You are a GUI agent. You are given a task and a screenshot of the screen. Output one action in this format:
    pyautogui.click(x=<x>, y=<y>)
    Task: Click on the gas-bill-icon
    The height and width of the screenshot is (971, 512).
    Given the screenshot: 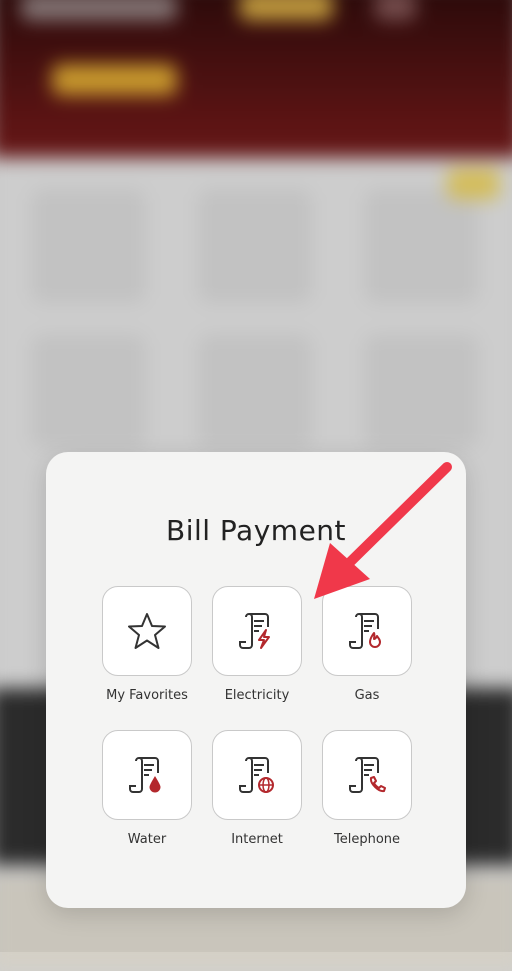 What is the action you would take?
    pyautogui.click(x=367, y=631)
    